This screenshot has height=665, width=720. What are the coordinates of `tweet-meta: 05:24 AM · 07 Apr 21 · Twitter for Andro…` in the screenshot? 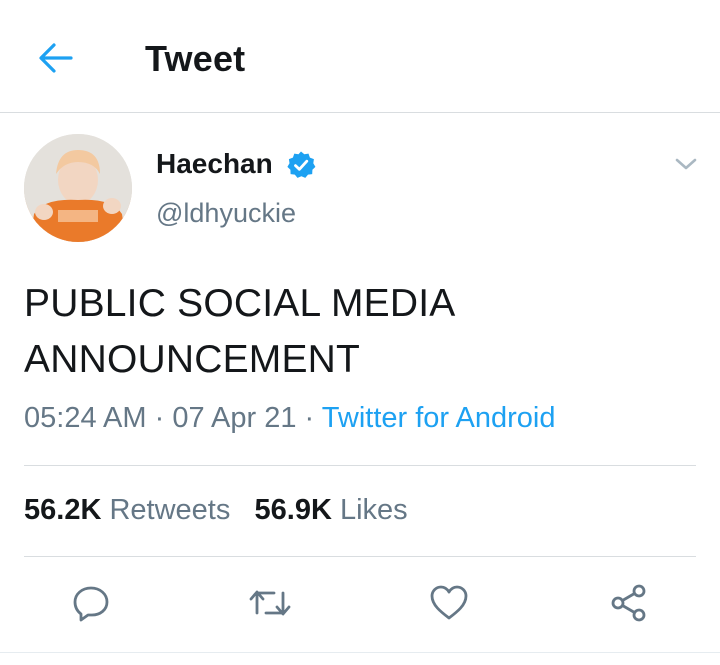 It's located at (289, 418).